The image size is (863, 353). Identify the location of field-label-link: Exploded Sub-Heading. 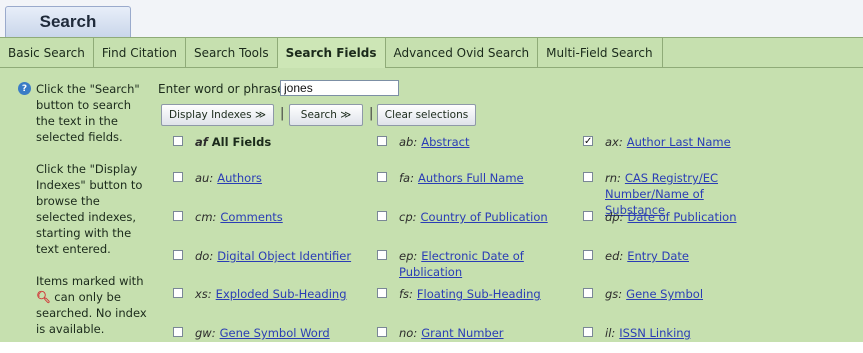
(281, 294).